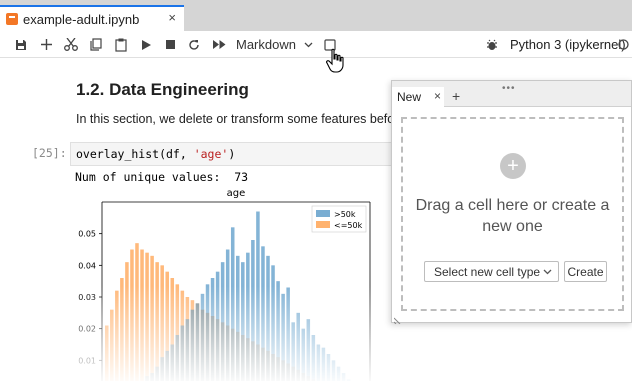  What do you see at coordinates (194, 44) in the screenshot?
I see `restart-icon` at bounding box center [194, 44].